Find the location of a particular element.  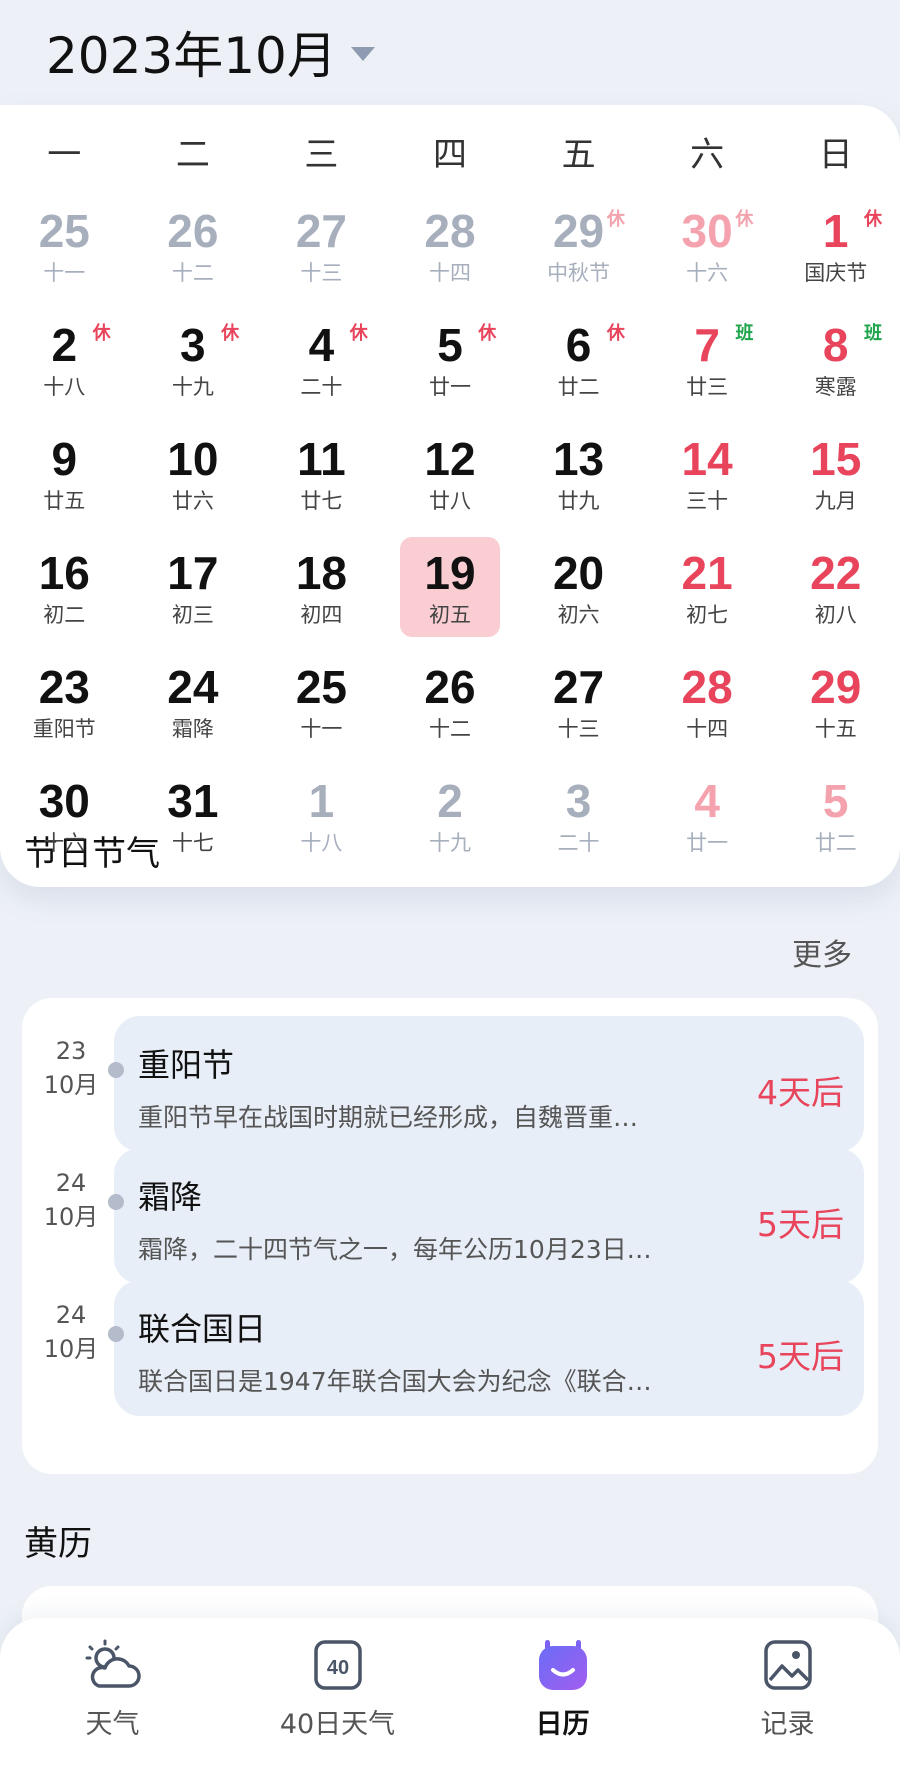

calendar-day: 1 十八 is located at coordinates (321, 814).